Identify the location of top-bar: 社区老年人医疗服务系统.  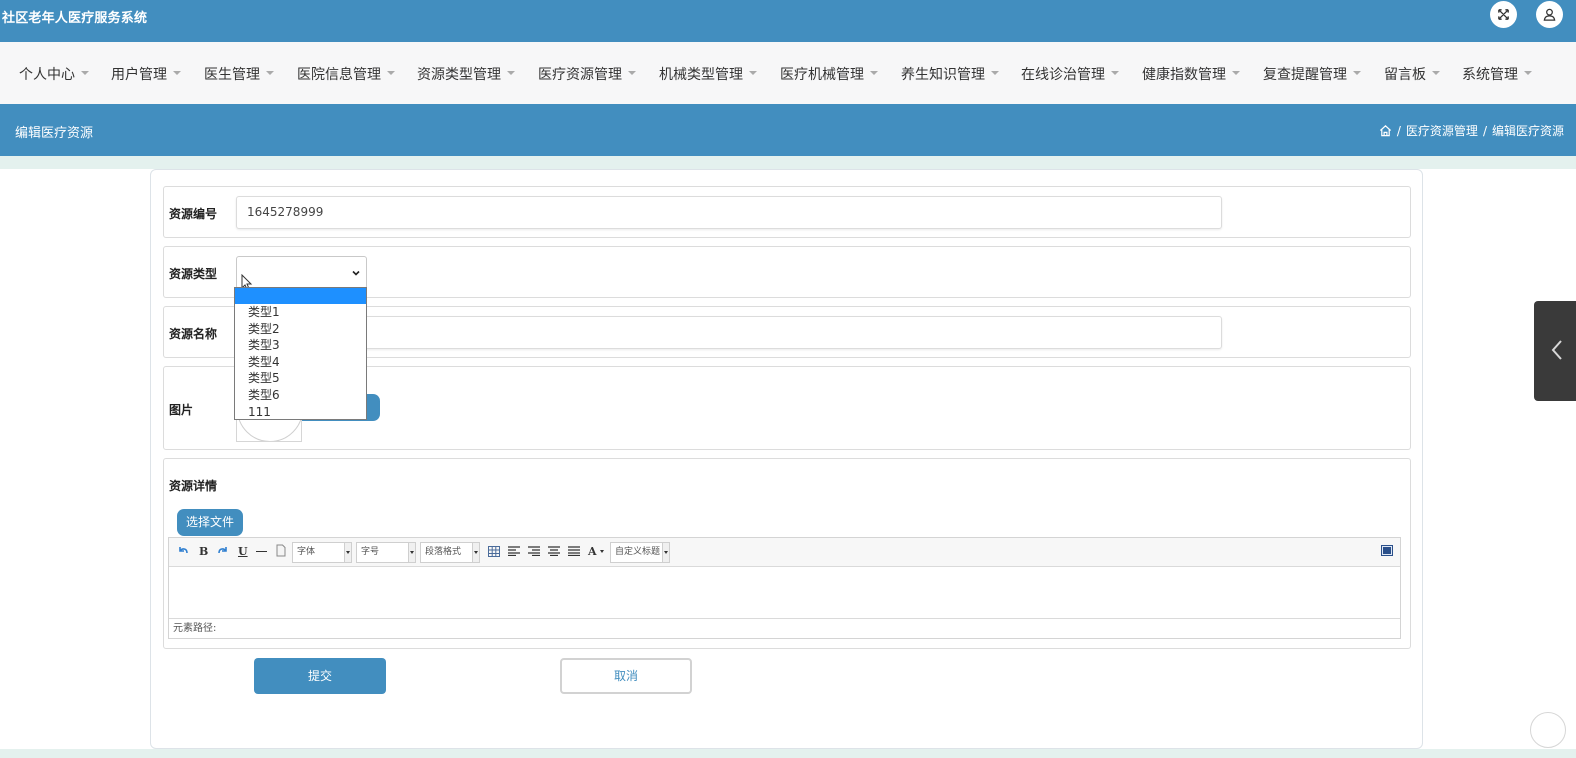
(788, 21).